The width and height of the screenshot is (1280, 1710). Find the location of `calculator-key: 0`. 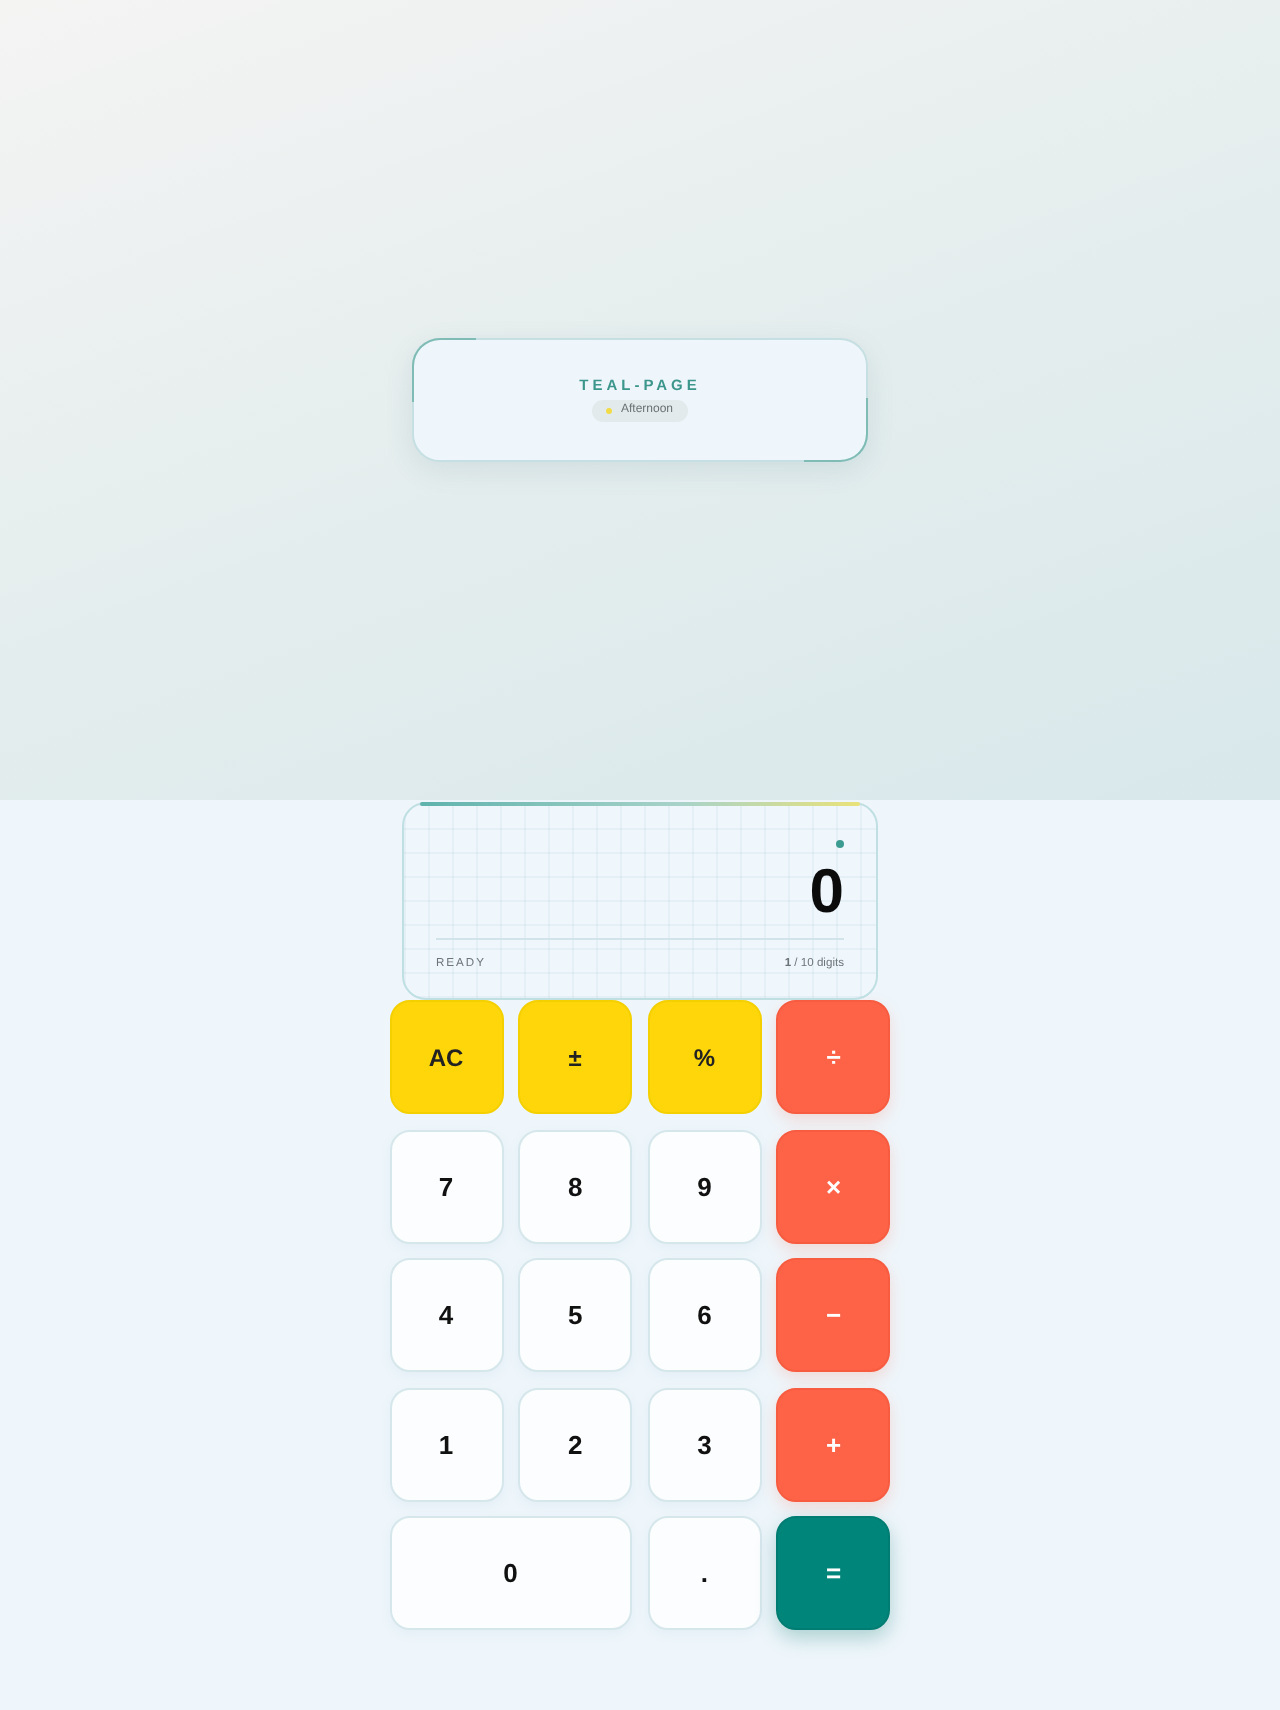

calculator-key: 0 is located at coordinates (511, 1573).